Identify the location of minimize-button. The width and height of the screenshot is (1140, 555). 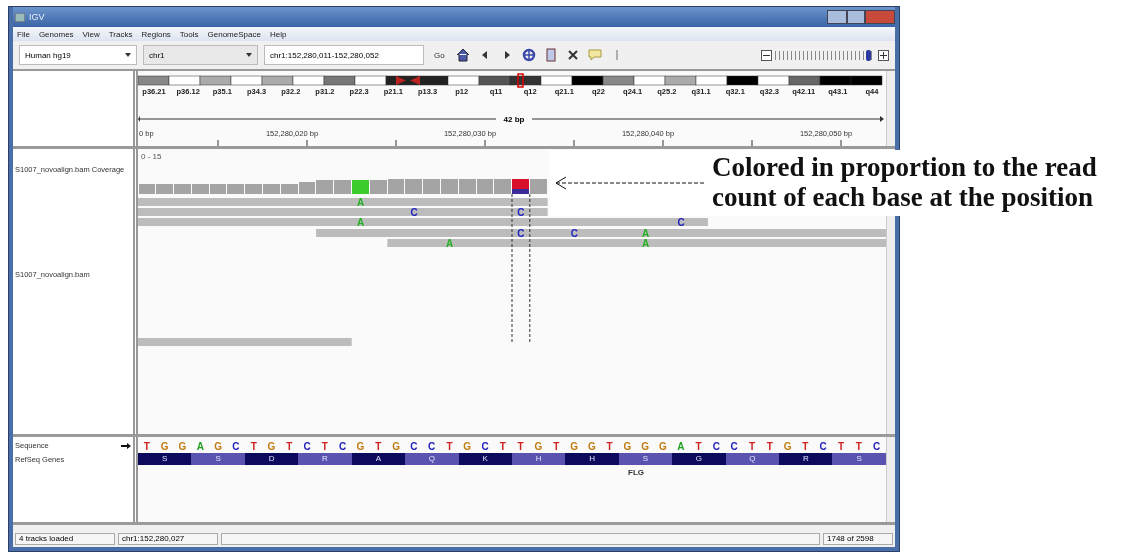
(837, 17).